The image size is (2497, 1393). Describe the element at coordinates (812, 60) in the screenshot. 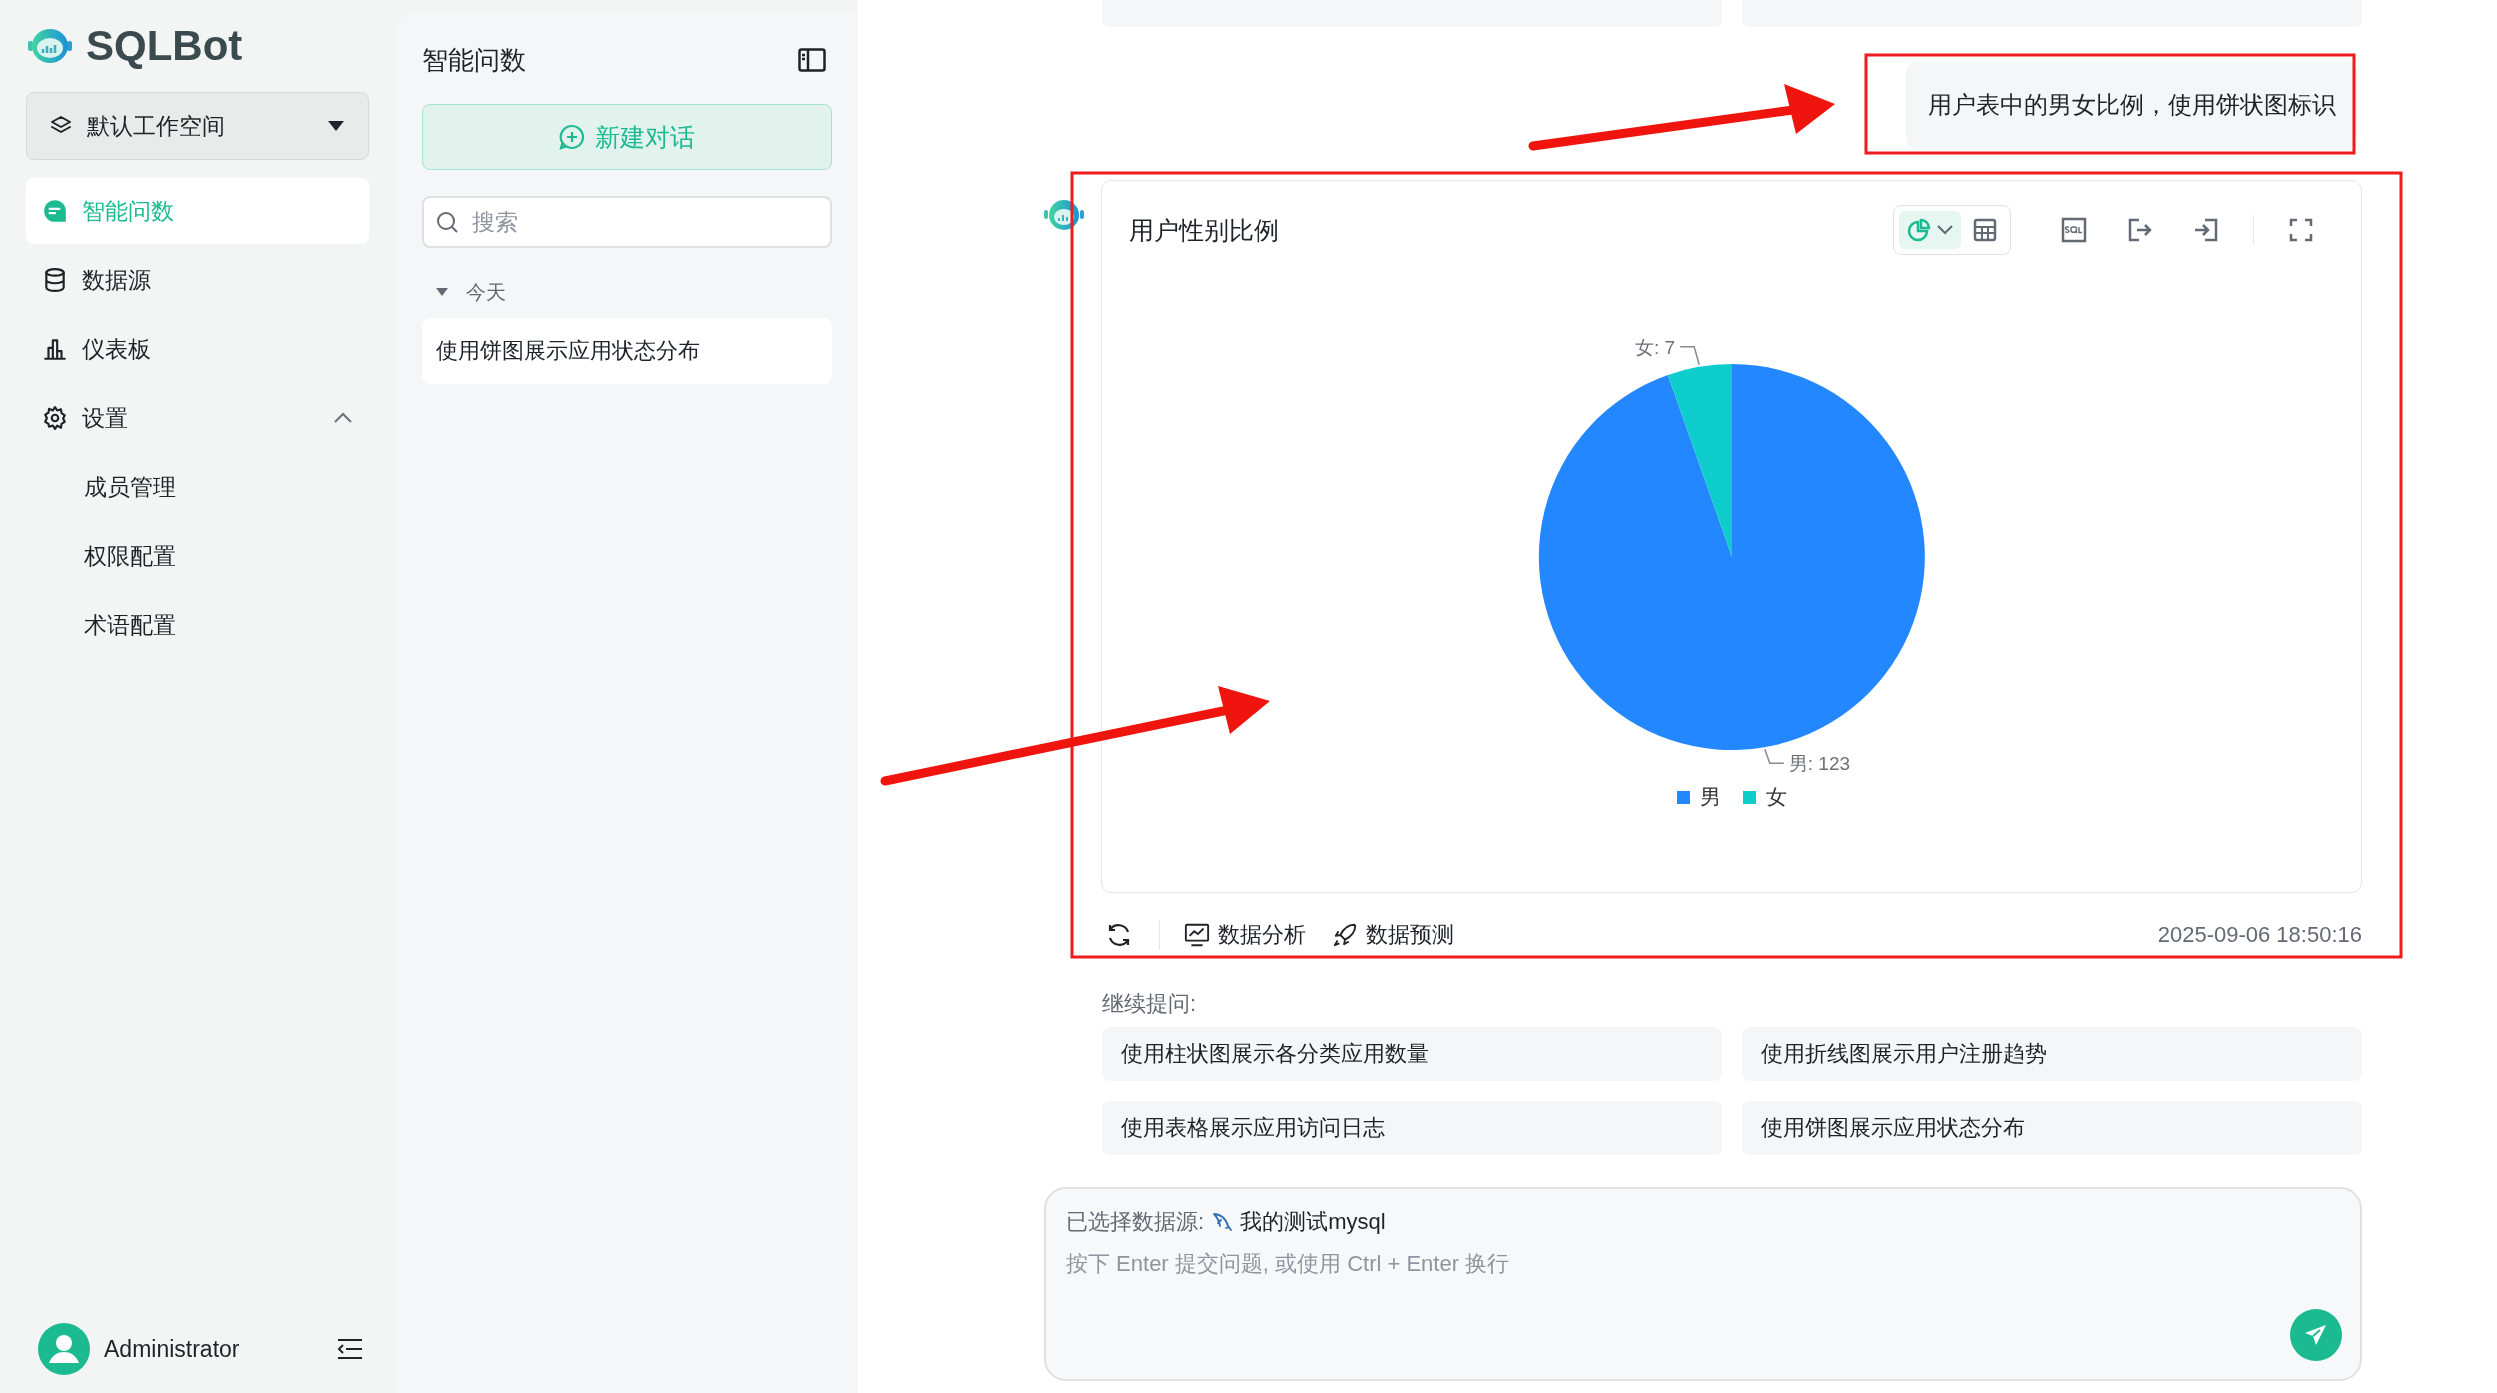

I see `sidebar-toggle-icon` at that location.